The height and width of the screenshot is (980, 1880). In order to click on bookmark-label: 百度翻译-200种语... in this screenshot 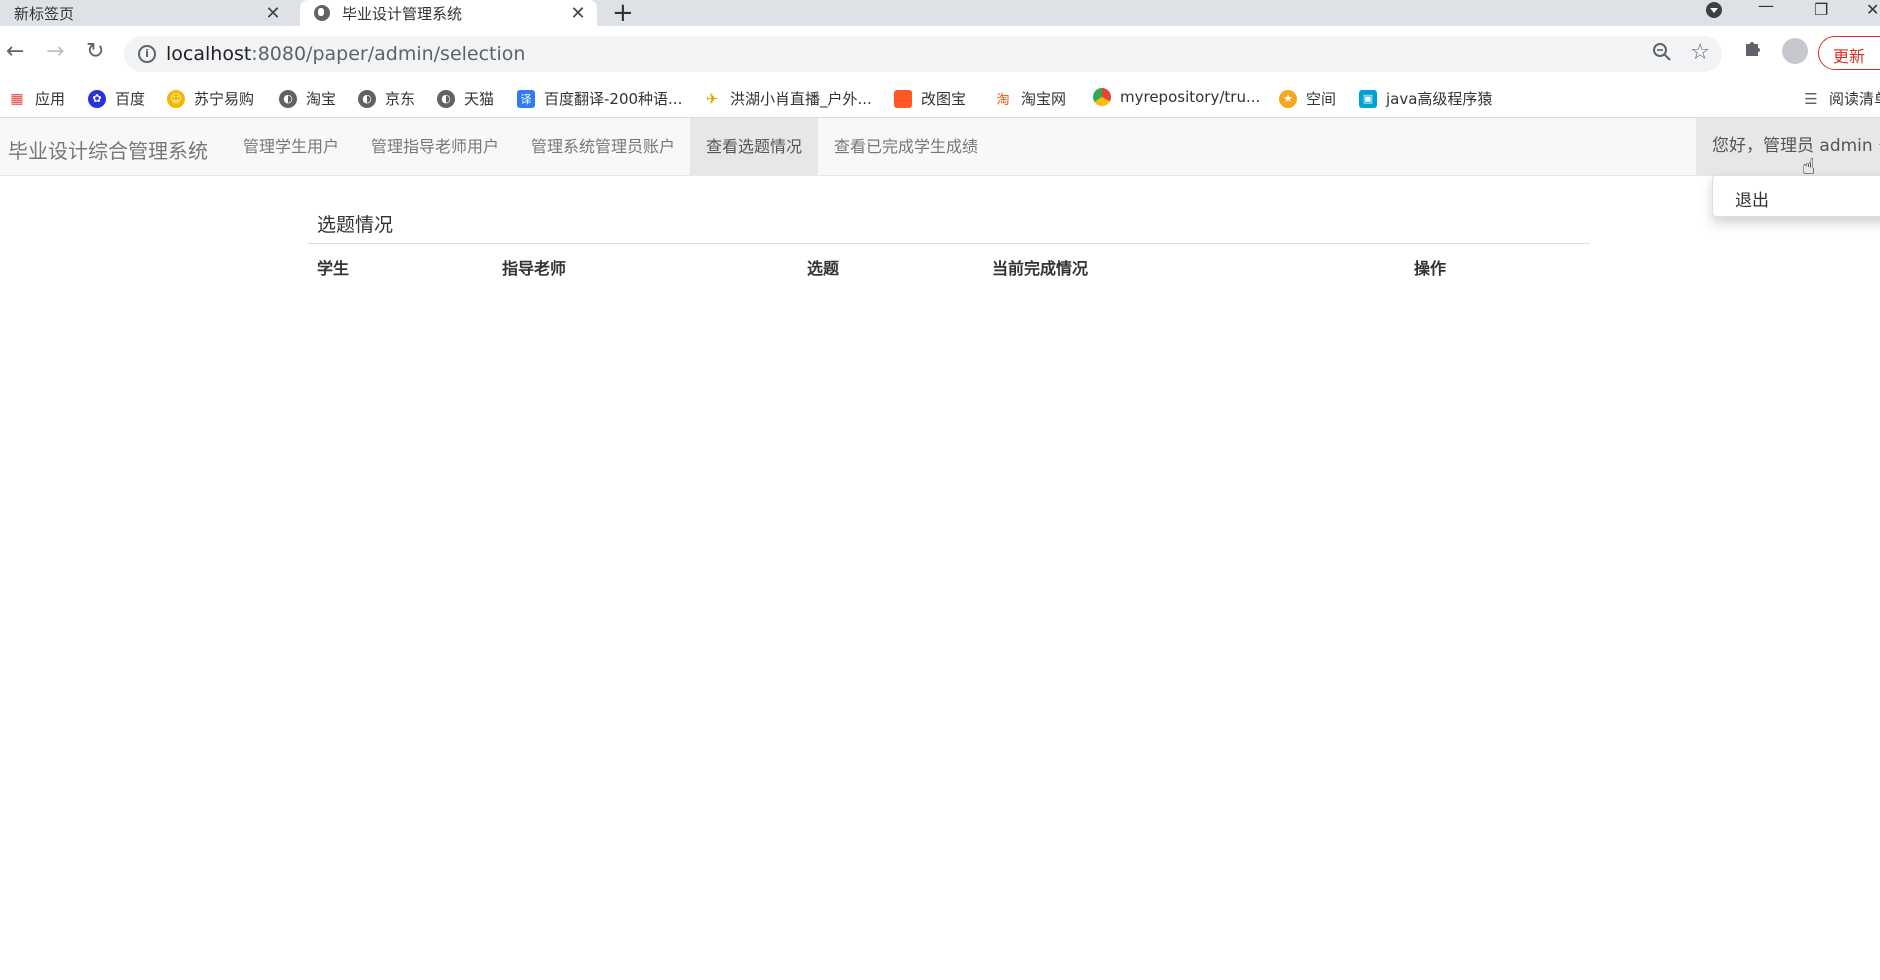, I will do `click(613, 99)`.